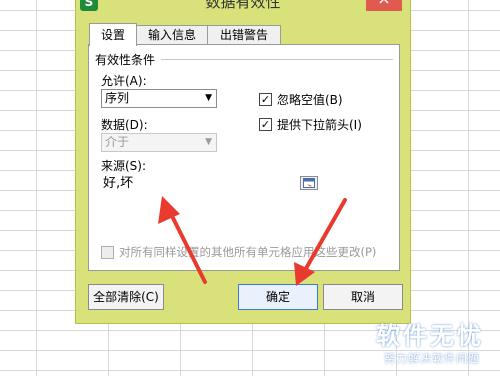 Image resolution: width=500 pixels, height=376 pixels. Describe the element at coordinates (182, 240) in the screenshot. I see `arrow-to-source-icon` at that location.